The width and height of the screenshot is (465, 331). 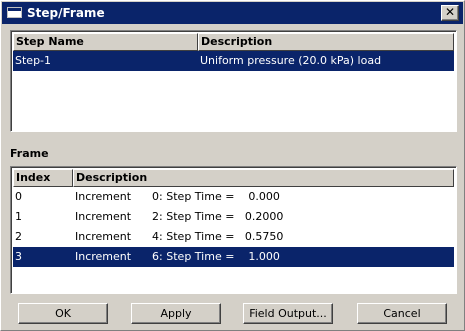 I want to click on close-button: ✕, so click(x=450, y=13).